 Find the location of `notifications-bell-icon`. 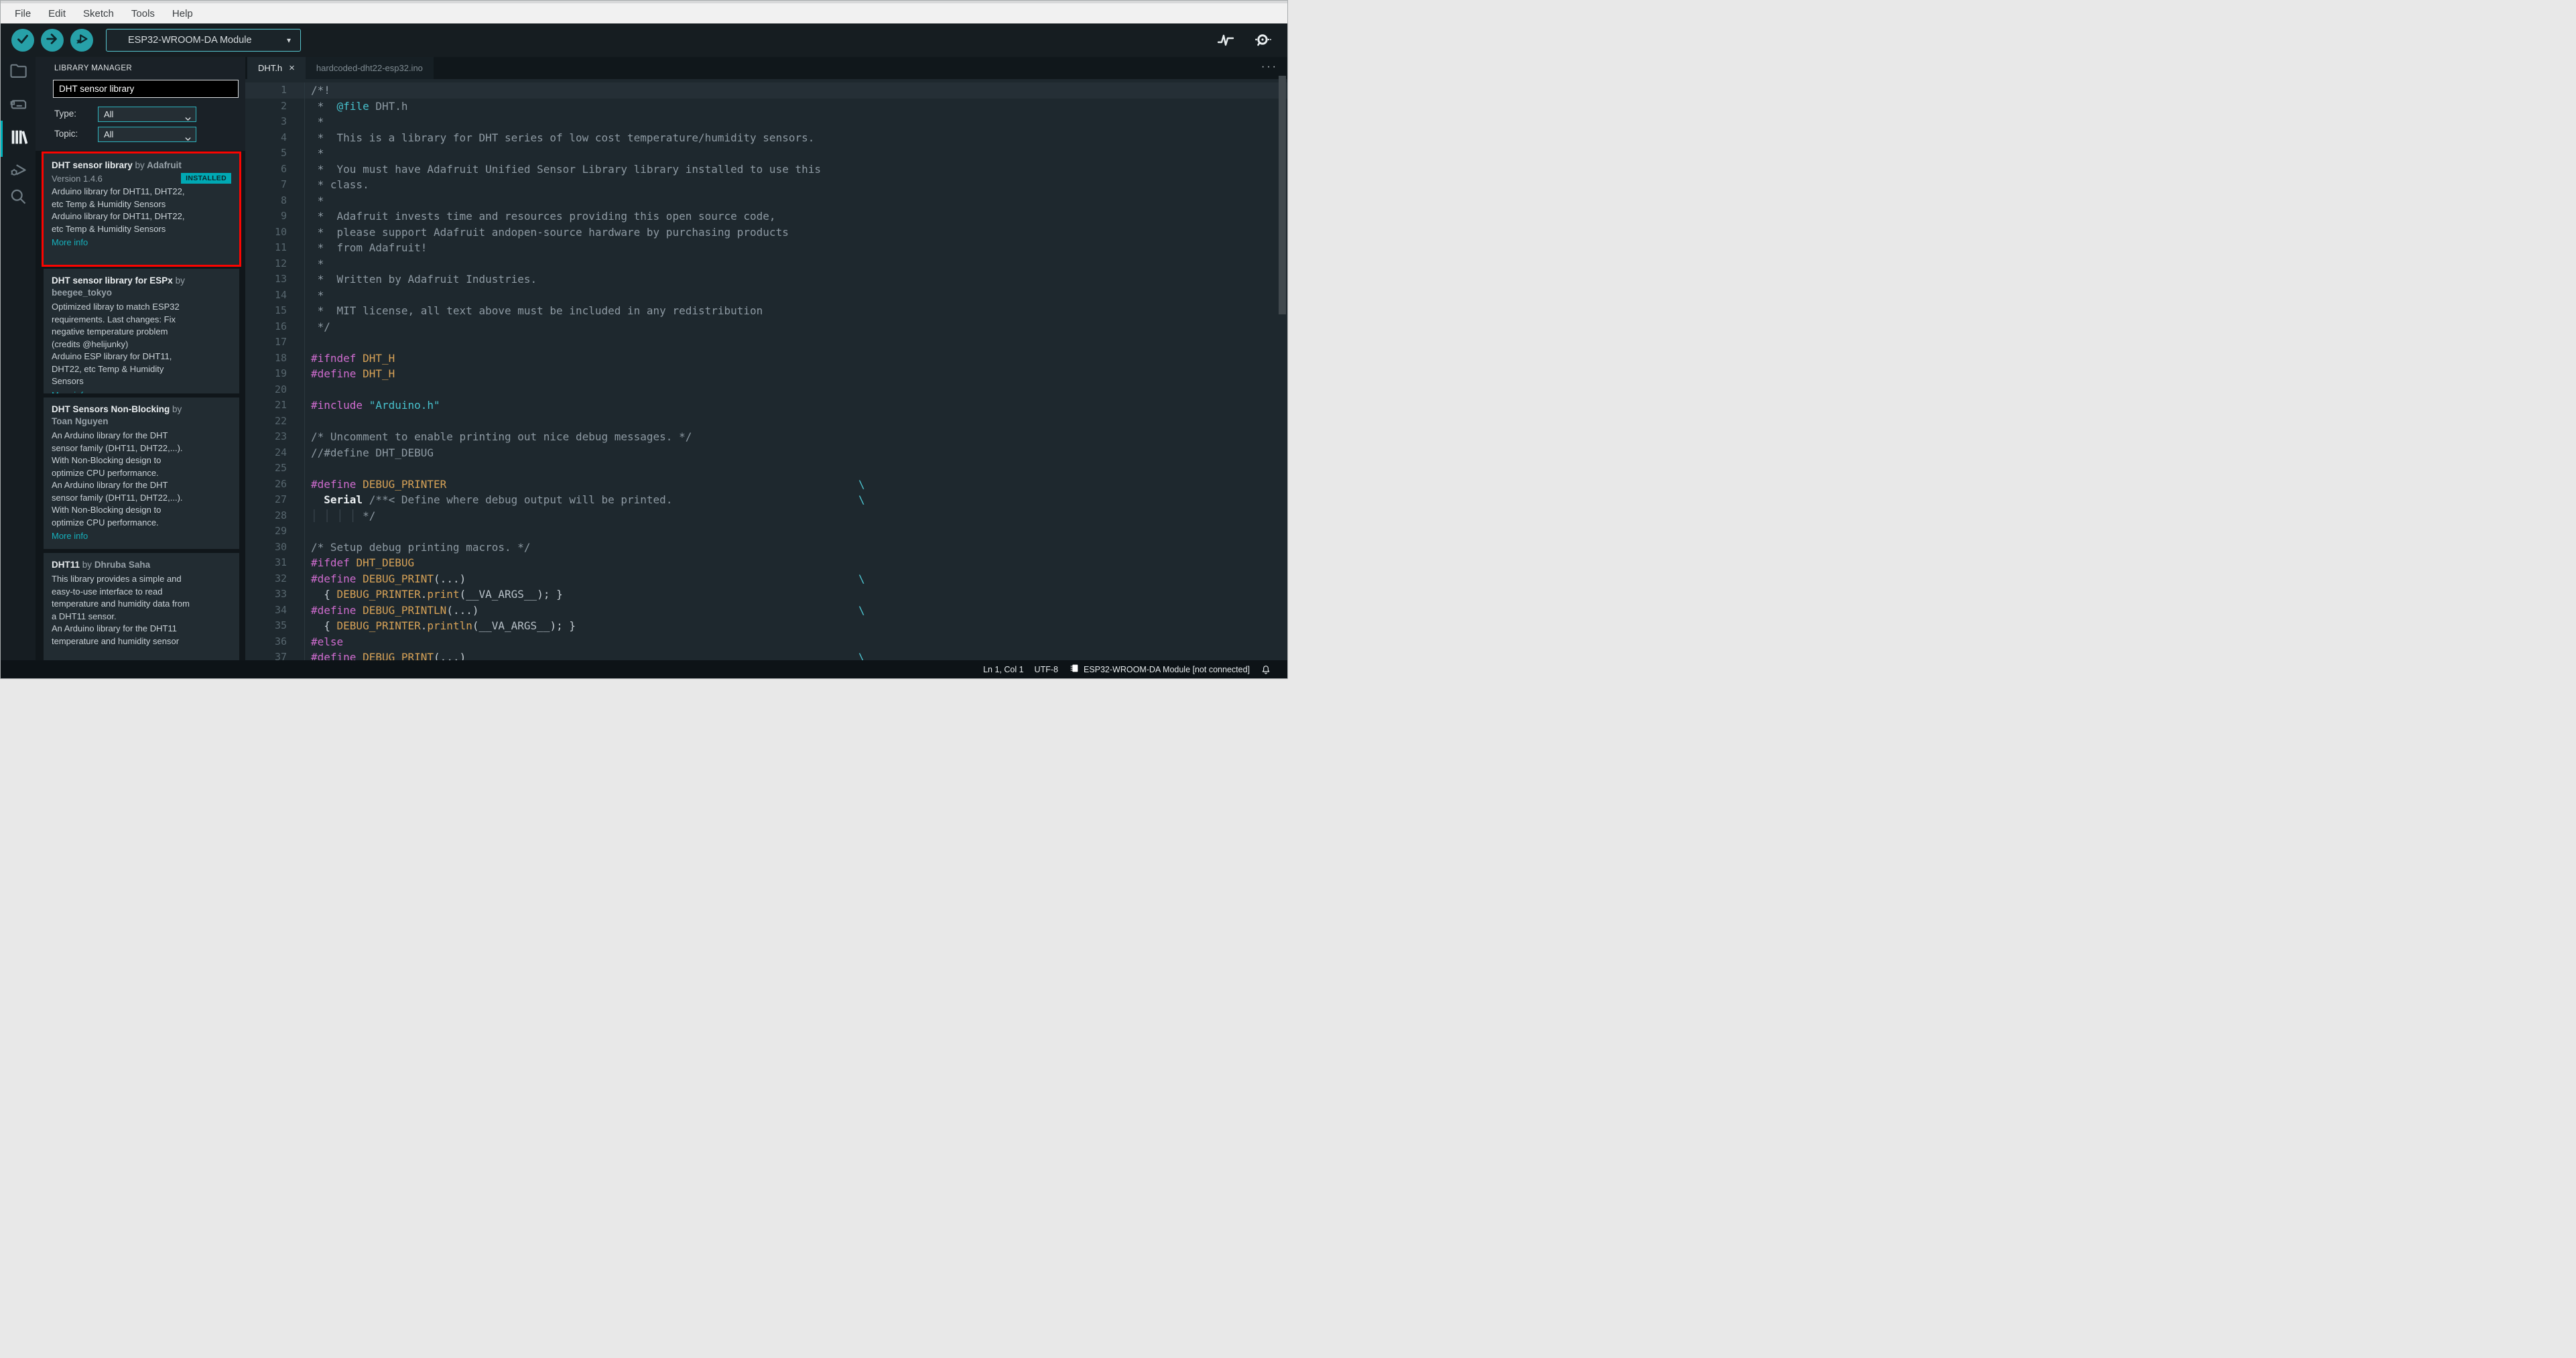

notifications-bell-icon is located at coordinates (1266, 669).